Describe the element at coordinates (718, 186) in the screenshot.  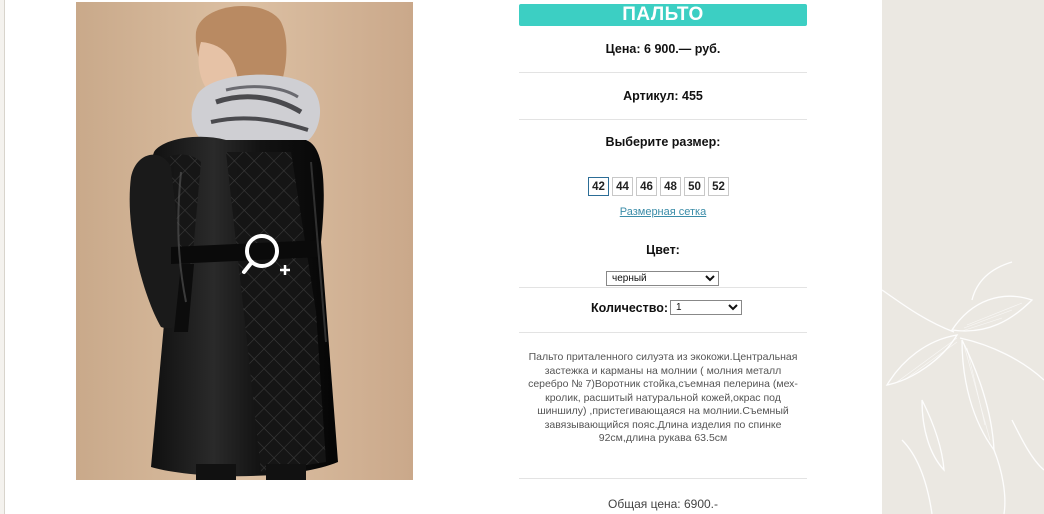
I see `size-option-52: 52` at that location.